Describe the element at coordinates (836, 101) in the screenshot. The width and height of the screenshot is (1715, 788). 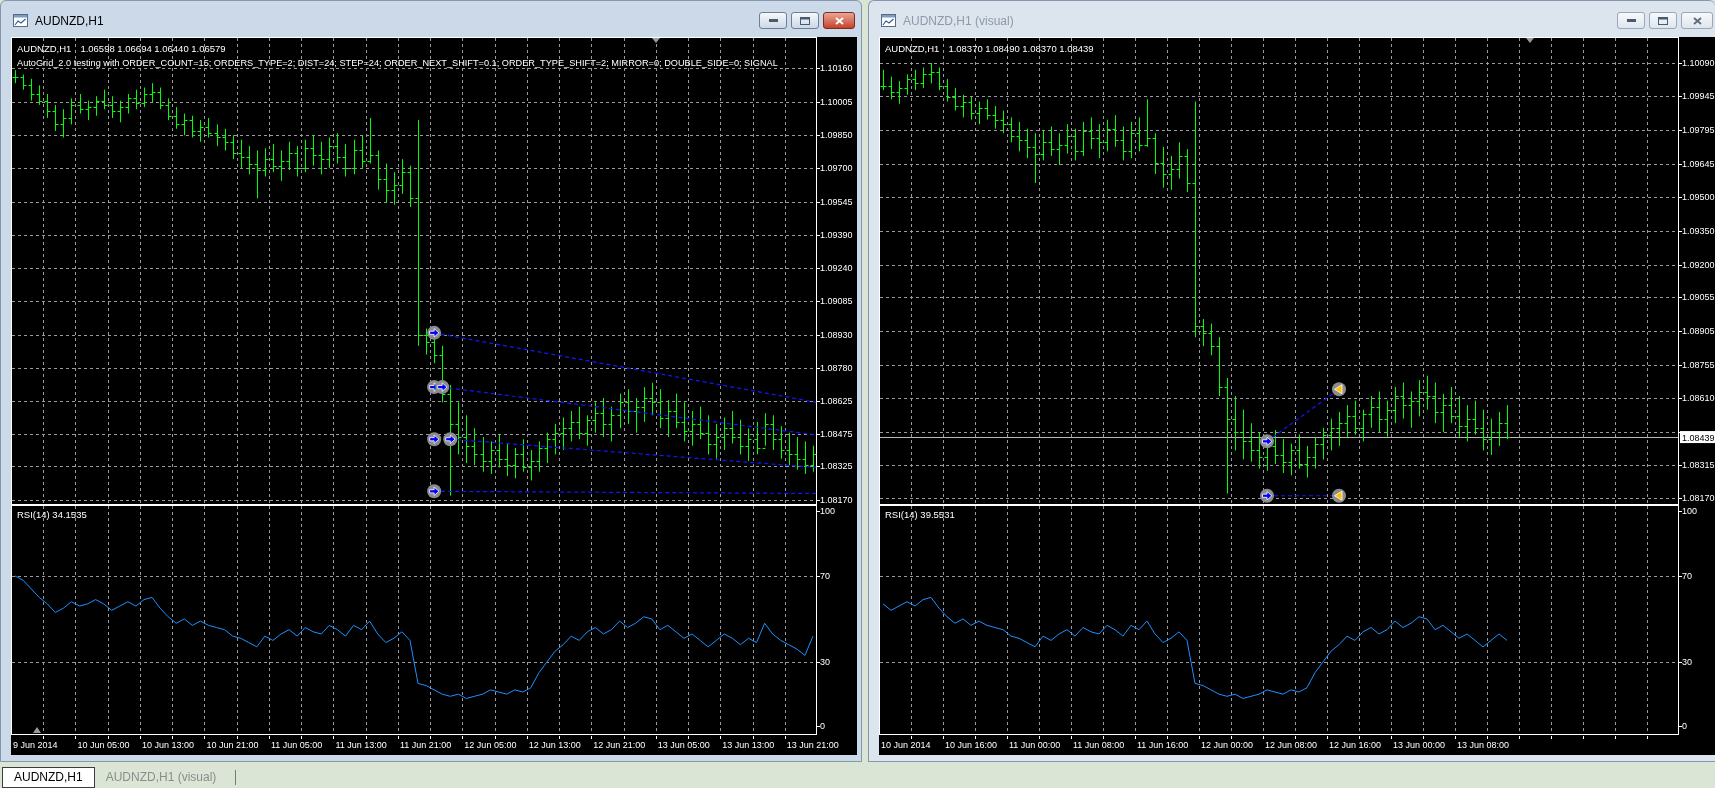
I see `price-label: 1.10005` at that location.